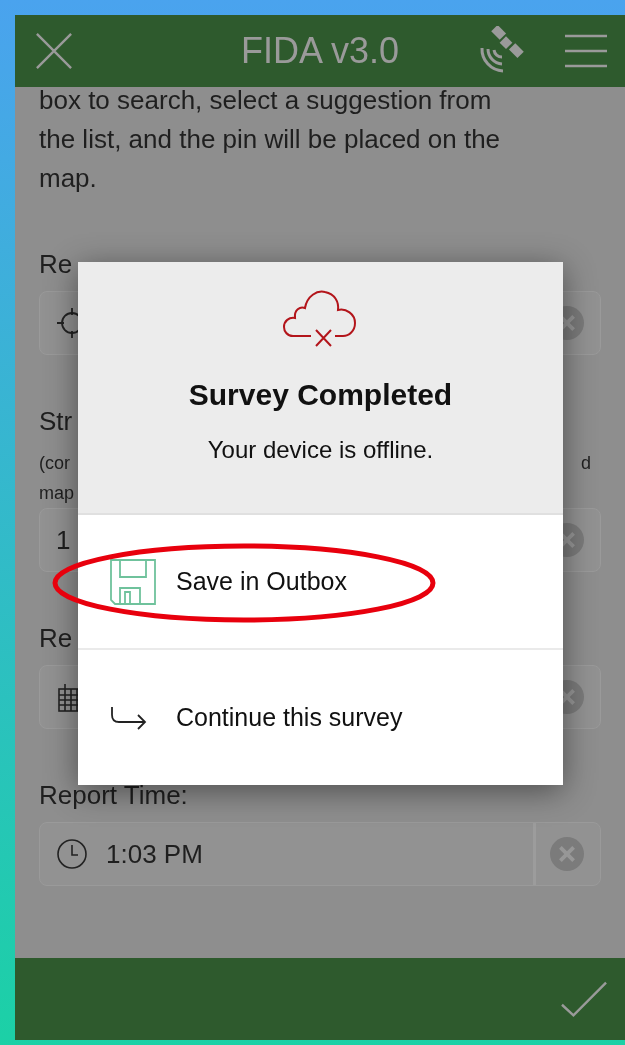  Describe the element at coordinates (320, 318) in the screenshot. I see `cloud-offline-icon` at that location.